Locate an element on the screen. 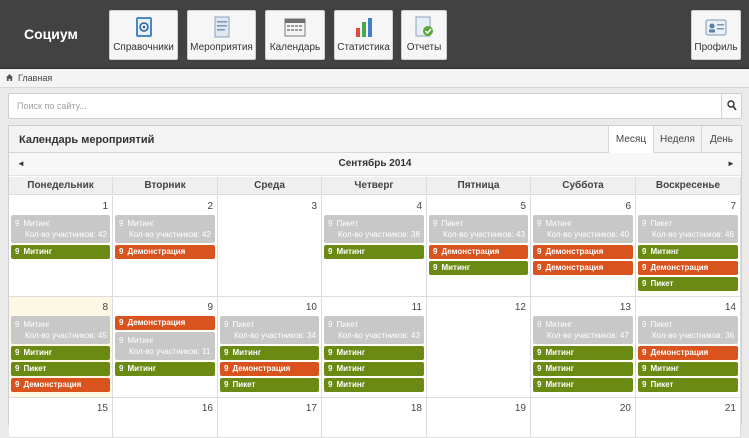  event-title: Пикет is located at coordinates (347, 223).